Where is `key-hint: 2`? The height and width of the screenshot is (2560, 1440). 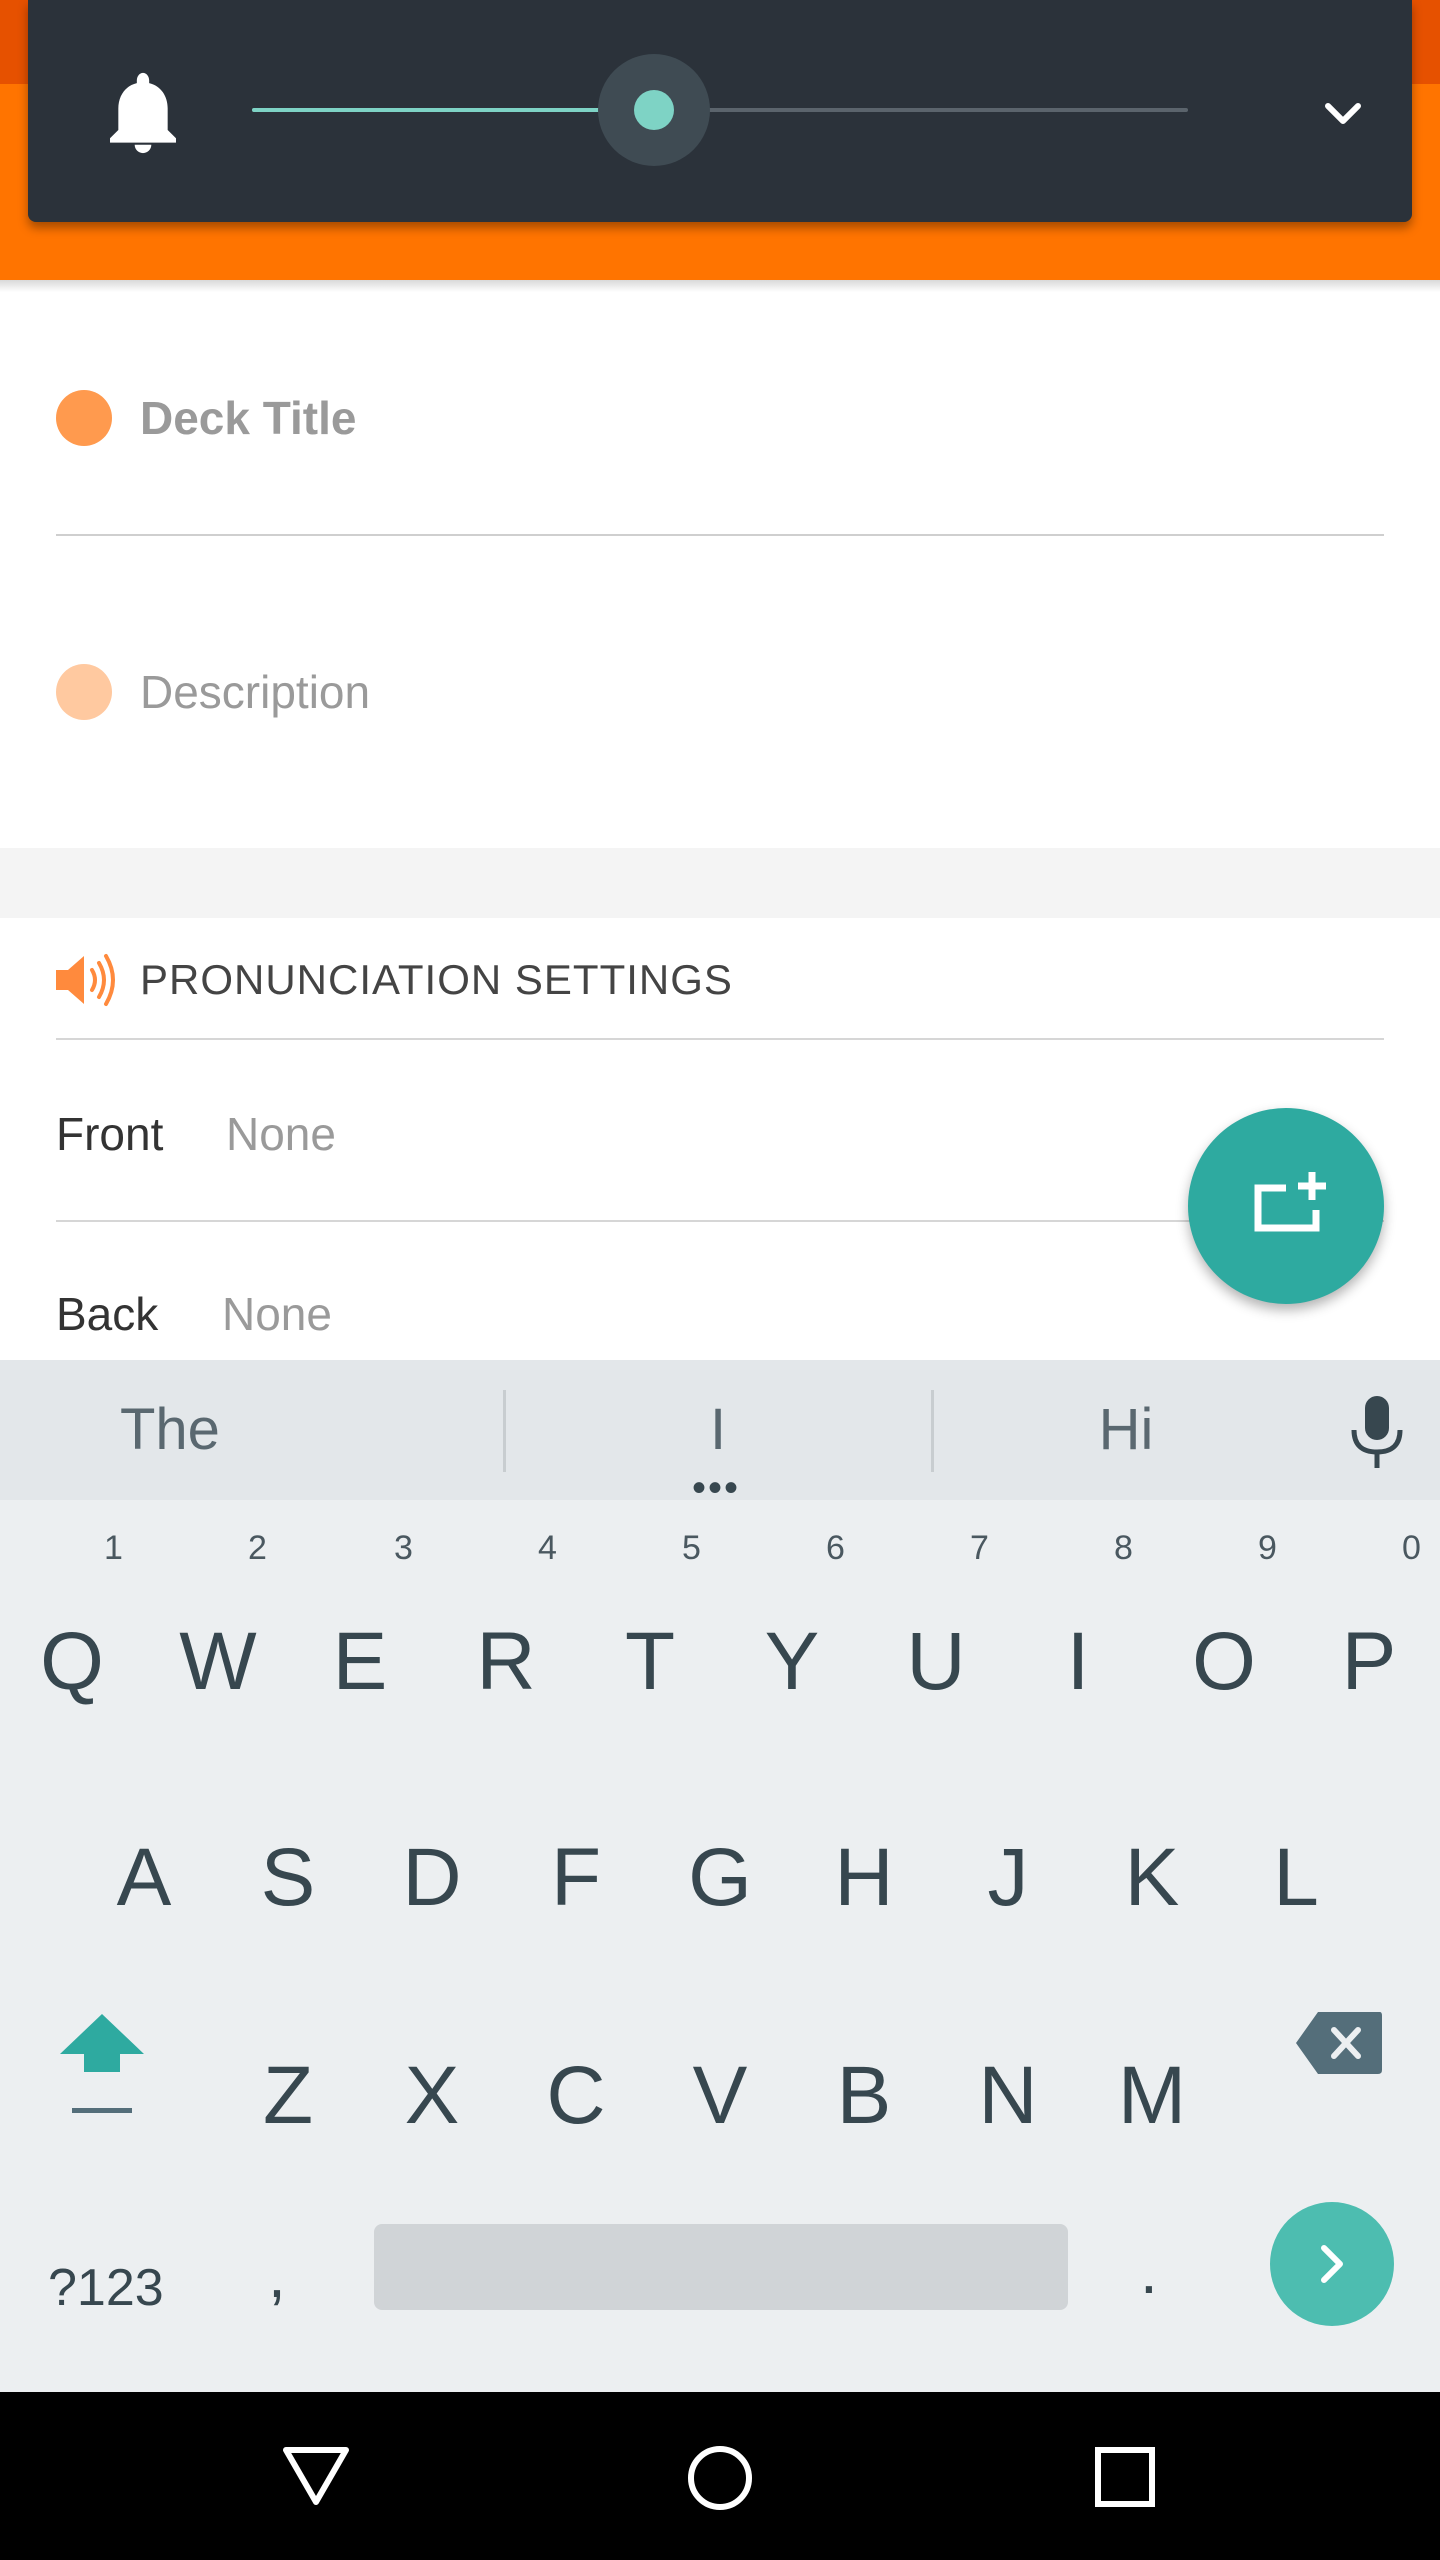
key-hint: 2 is located at coordinates (257, 1548).